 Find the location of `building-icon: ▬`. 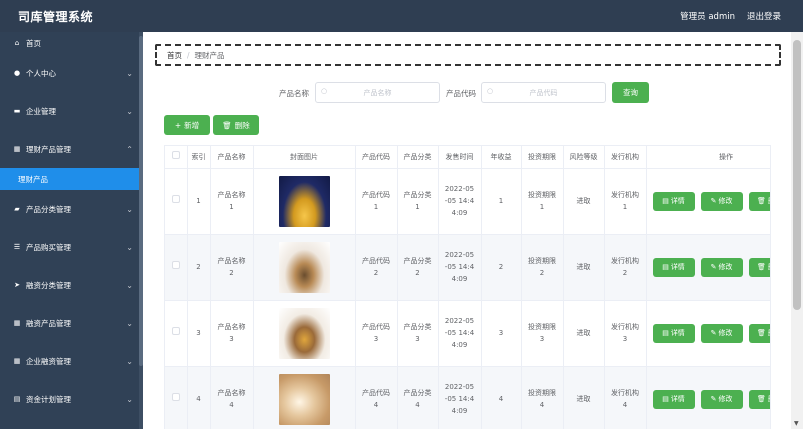

building-icon: ▬ is located at coordinates (17, 111).